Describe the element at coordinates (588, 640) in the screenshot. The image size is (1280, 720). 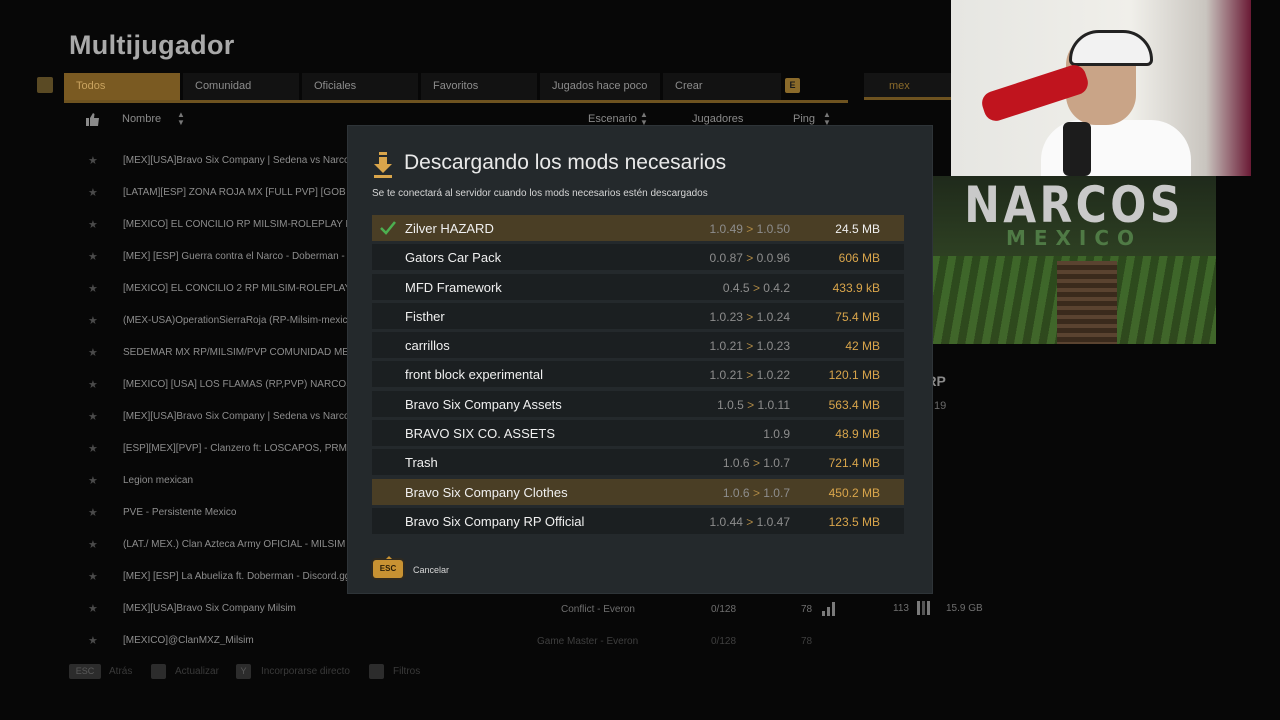
I see `row-scenario: Game Master - Everon` at that location.